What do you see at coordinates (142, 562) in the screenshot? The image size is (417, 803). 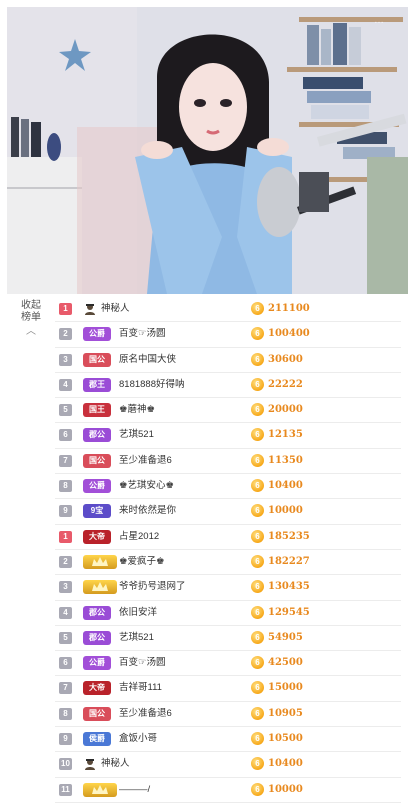 I see `user-name: ♚爱疯子♚` at bounding box center [142, 562].